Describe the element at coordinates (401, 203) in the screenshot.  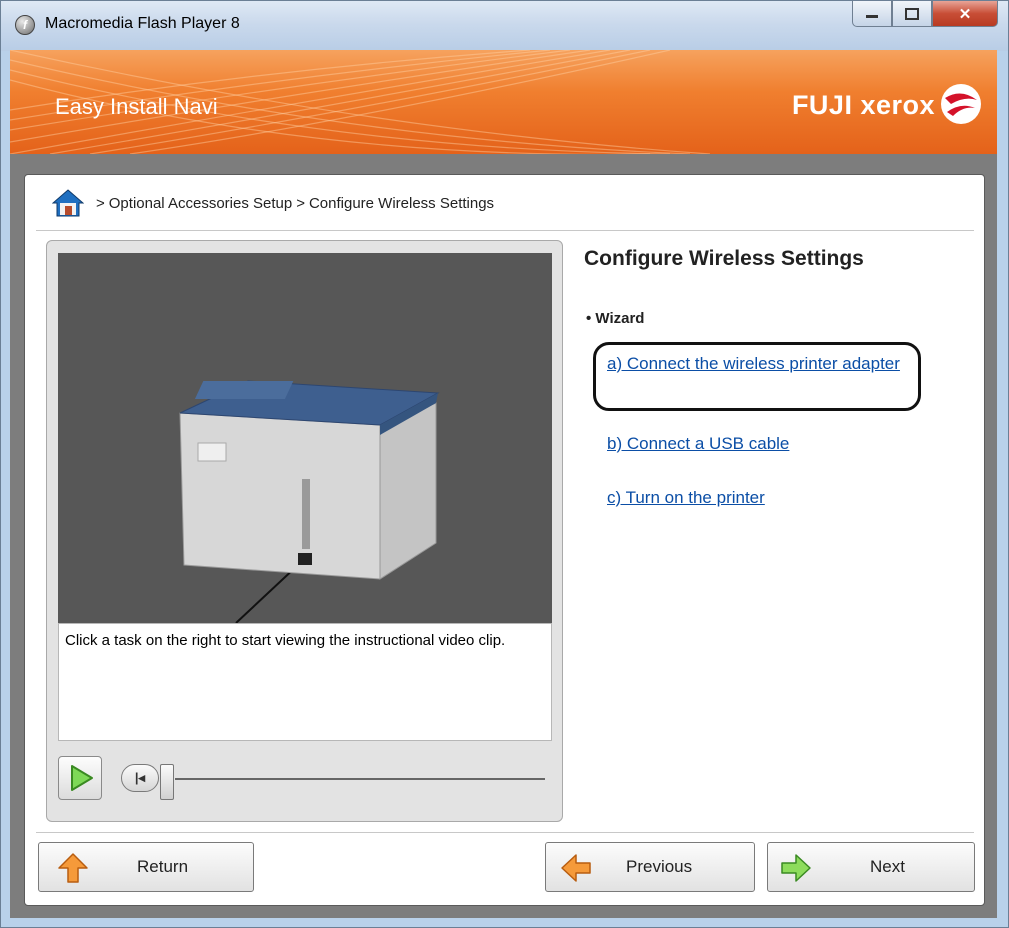
I see `breadcrumb-item-configure-wireless: Configure Wireless Settings` at that location.